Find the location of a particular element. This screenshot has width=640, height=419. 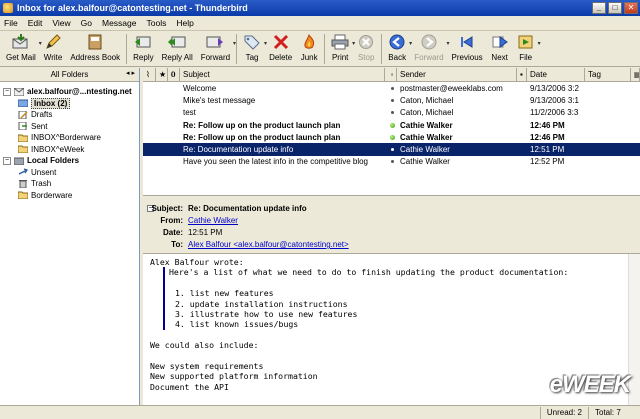

print-button: Print ▾ is located at coordinates (341, 50).